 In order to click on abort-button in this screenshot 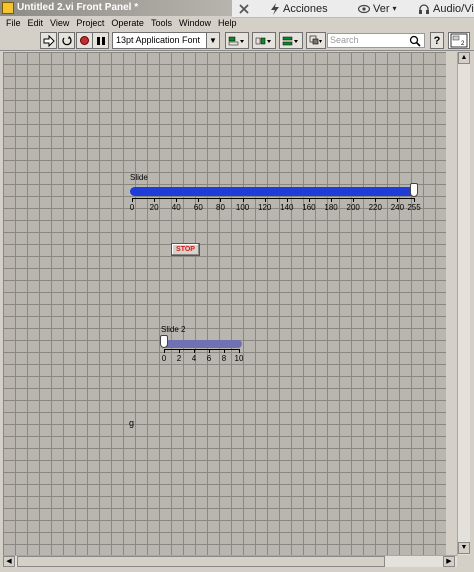, I will do `click(84, 40)`.